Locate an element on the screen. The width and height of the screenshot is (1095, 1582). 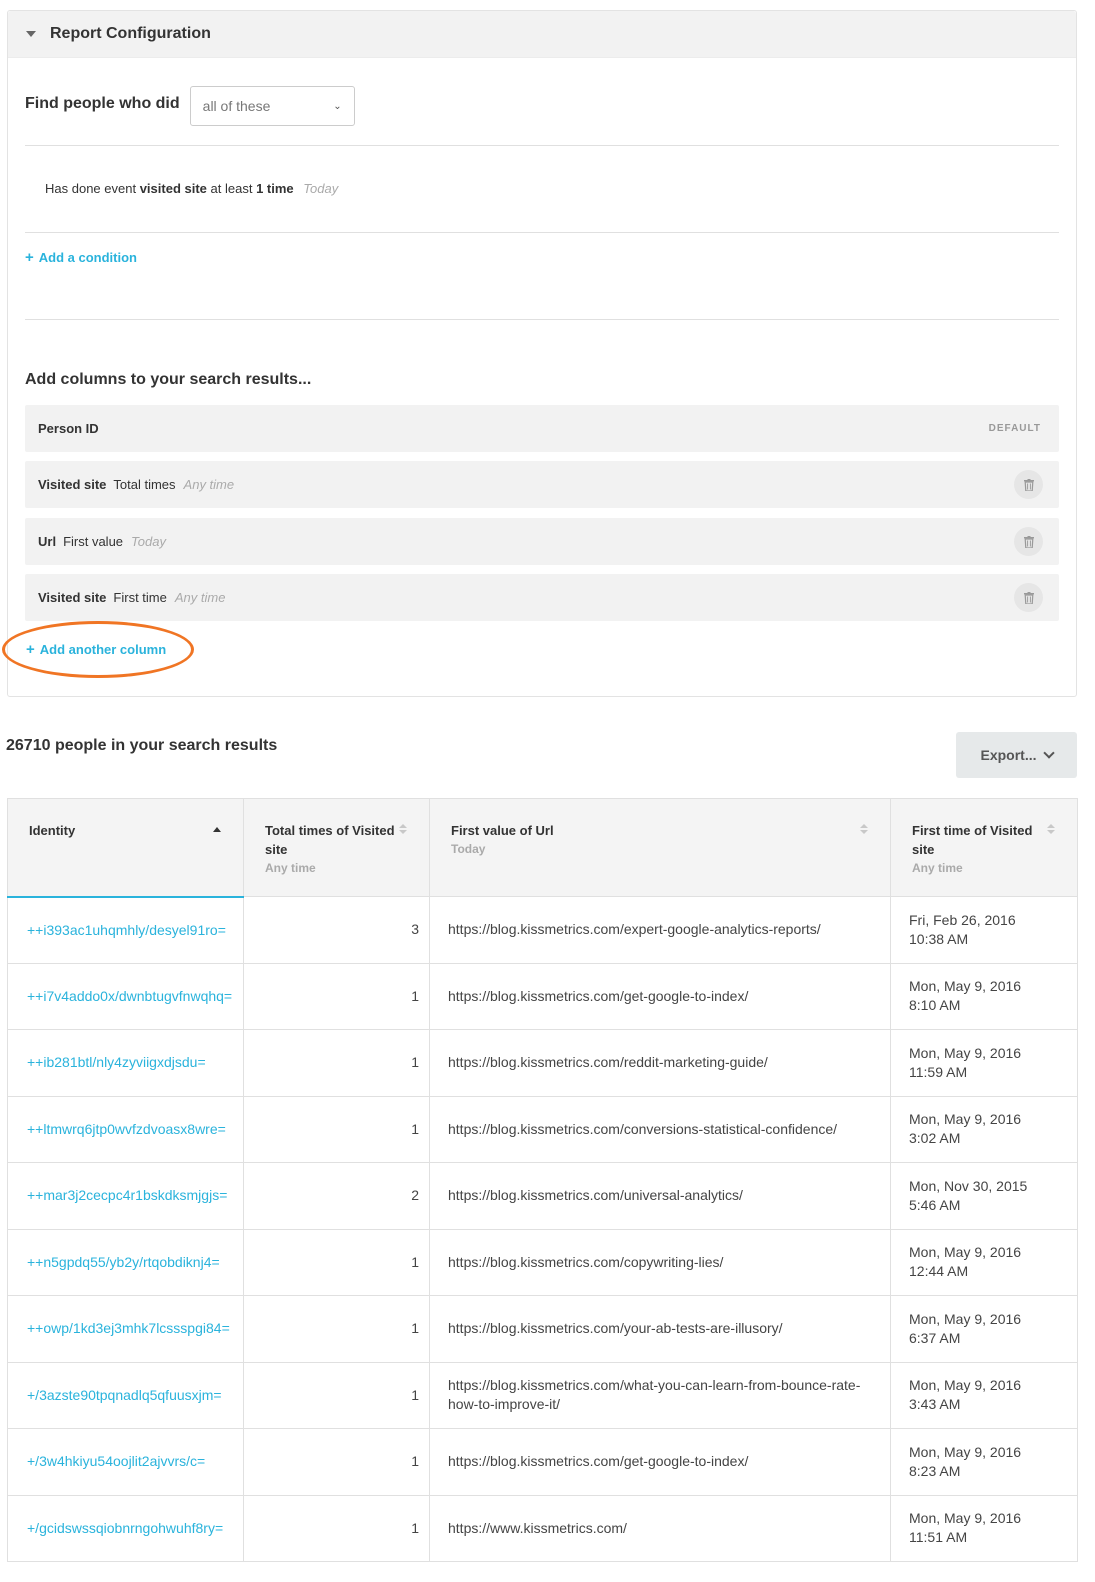
header-label: First value of Url is located at coordinates (502, 830).